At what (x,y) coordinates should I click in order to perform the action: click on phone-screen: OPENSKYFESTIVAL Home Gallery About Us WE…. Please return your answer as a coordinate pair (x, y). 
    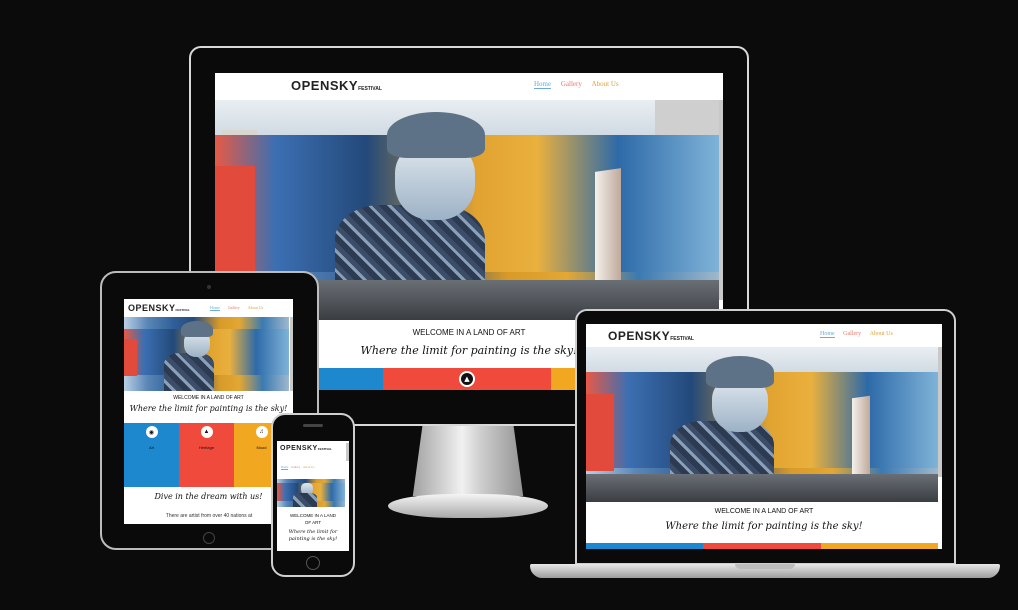
    Looking at the image, I should click on (313, 496).